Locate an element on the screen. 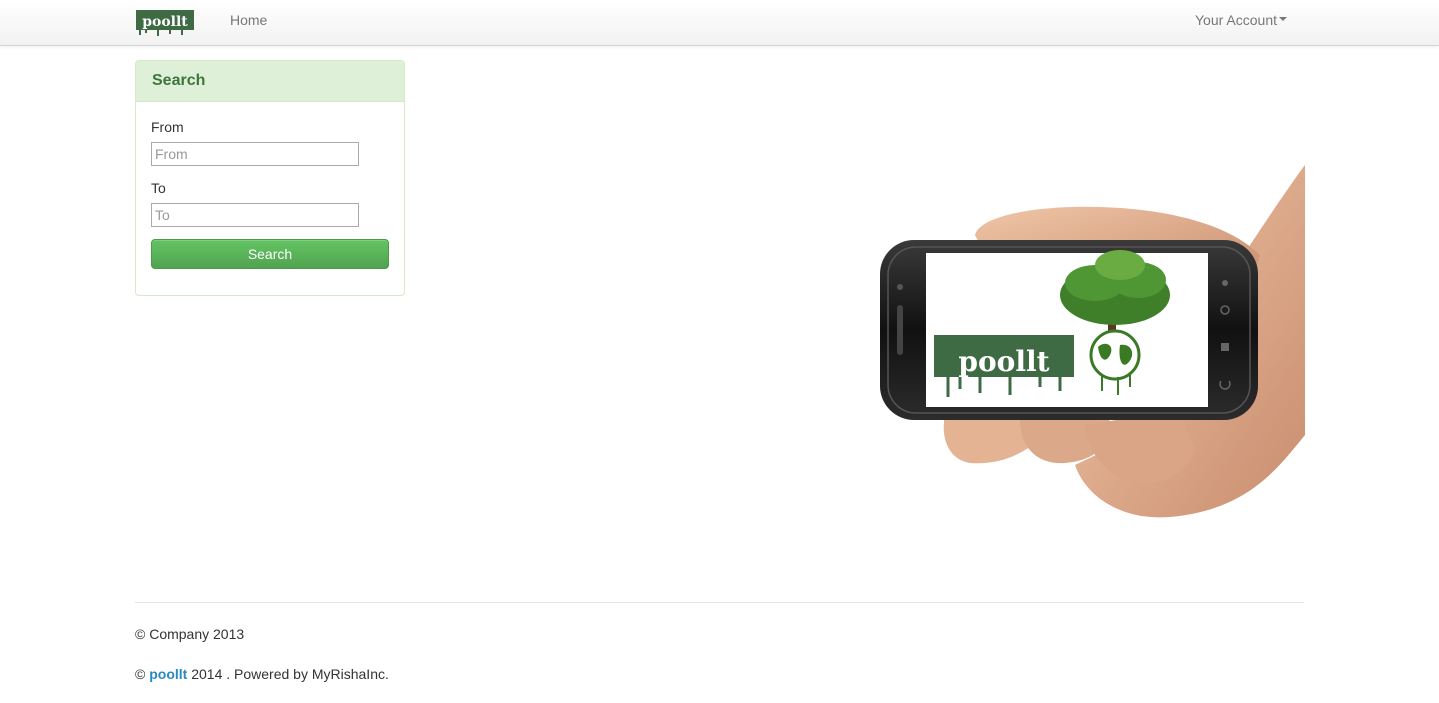  footer-brand-link: poollt is located at coordinates (168, 674).